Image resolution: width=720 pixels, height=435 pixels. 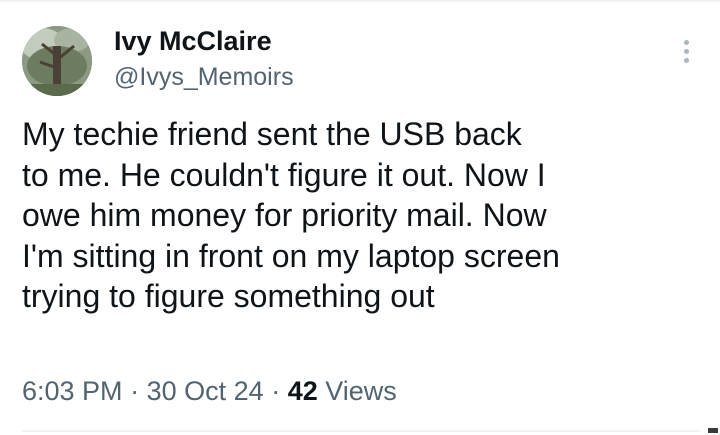 What do you see at coordinates (72, 391) in the screenshot?
I see `tweet-time: 6:03 PM` at bounding box center [72, 391].